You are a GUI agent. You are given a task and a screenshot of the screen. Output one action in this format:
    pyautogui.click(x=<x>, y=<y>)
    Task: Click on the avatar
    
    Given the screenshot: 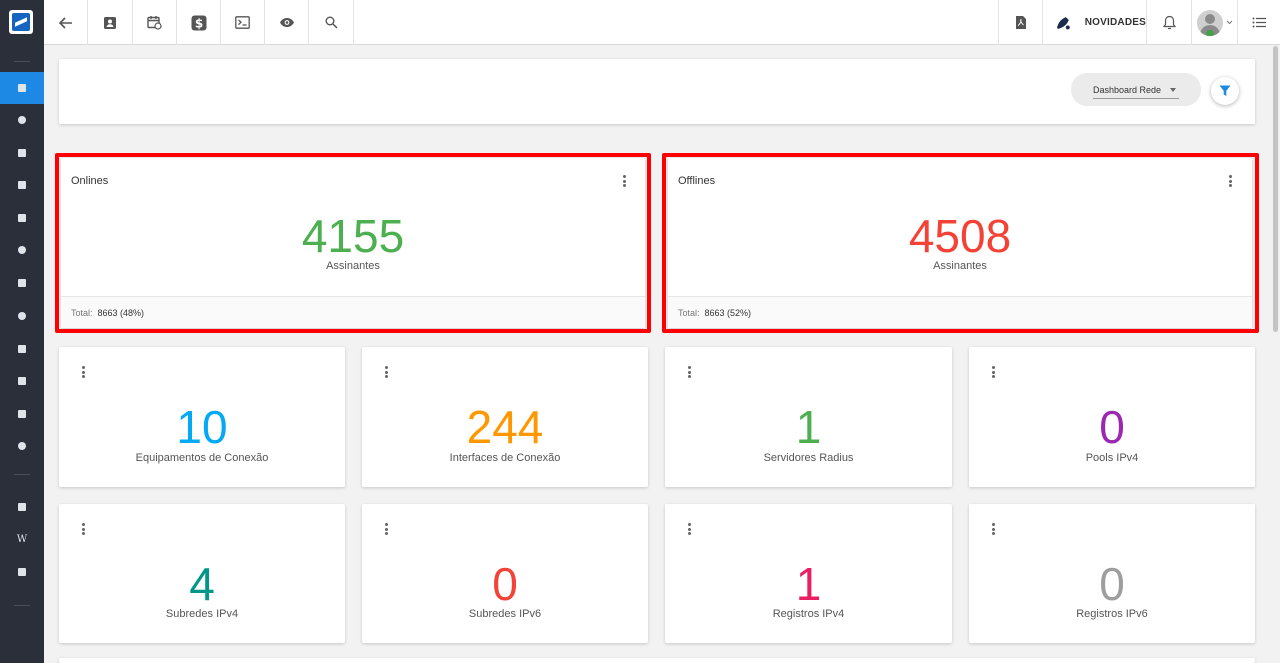 What is the action you would take?
    pyautogui.click(x=1209, y=22)
    